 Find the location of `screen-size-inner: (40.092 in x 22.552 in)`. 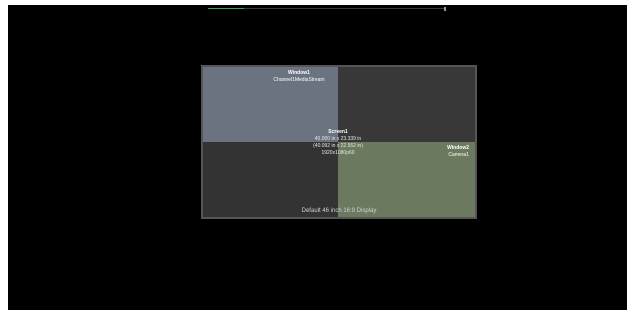

screen-size-inner: (40.092 in x 22.552 in) is located at coordinates (338, 146).